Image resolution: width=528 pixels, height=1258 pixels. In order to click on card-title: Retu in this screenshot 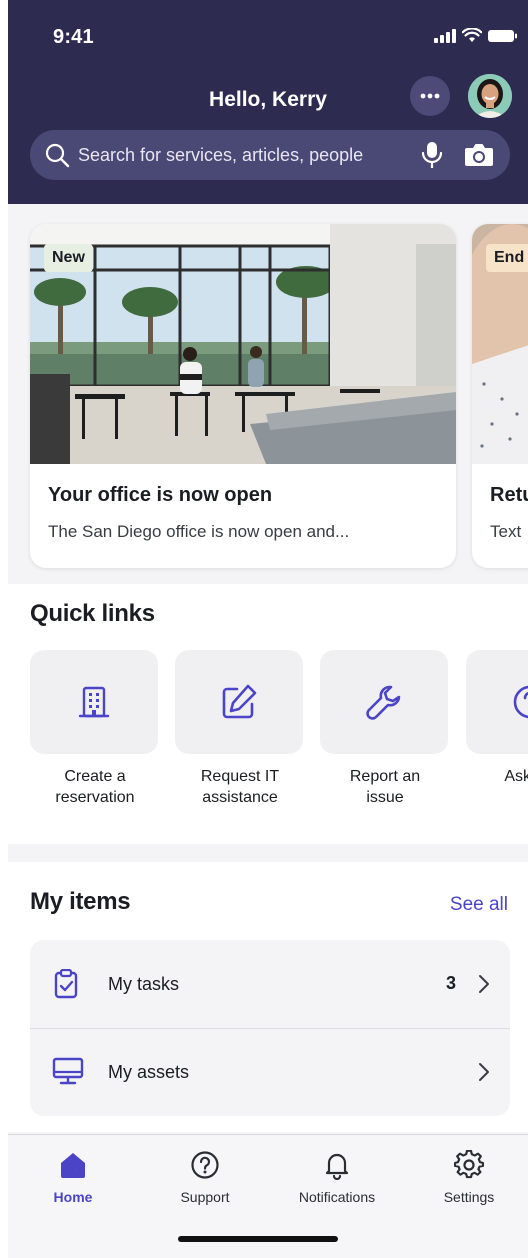, I will do `click(509, 495)`.